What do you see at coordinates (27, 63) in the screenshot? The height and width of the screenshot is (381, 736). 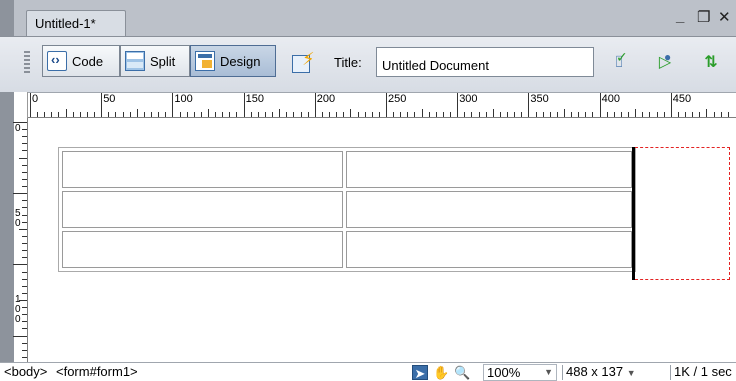 I see `toolbar-grip-icon` at bounding box center [27, 63].